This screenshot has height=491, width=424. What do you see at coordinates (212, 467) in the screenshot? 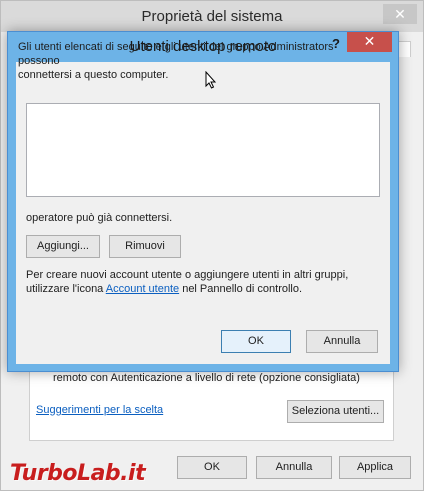
I see `system-properties-ok-button: OK` at bounding box center [212, 467].